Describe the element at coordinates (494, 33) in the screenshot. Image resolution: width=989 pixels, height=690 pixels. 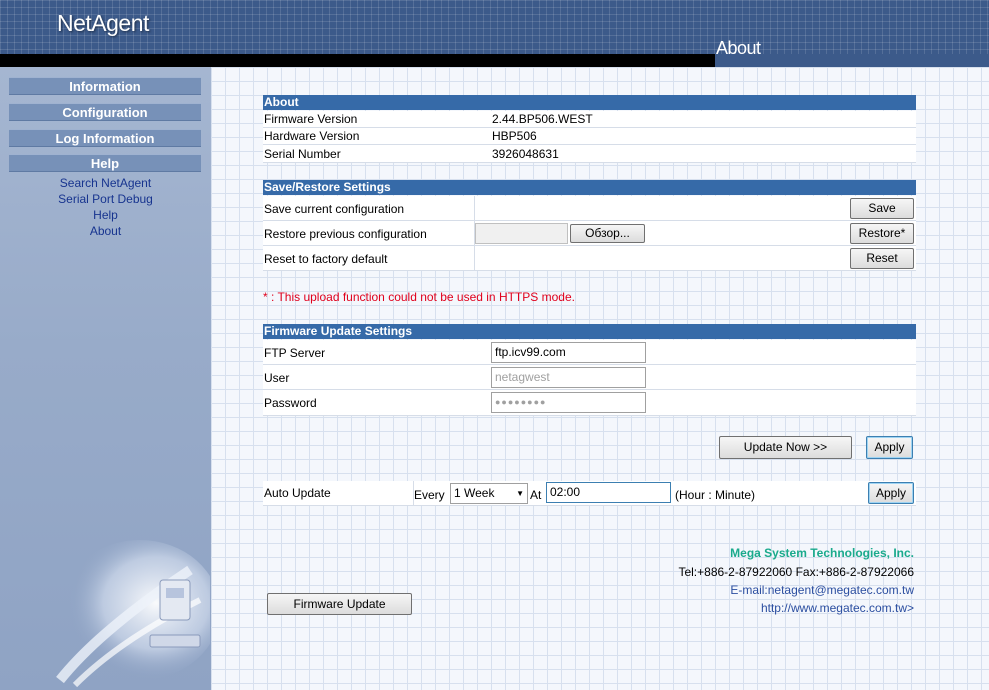
I see `header-banner: NetAgent About` at that location.